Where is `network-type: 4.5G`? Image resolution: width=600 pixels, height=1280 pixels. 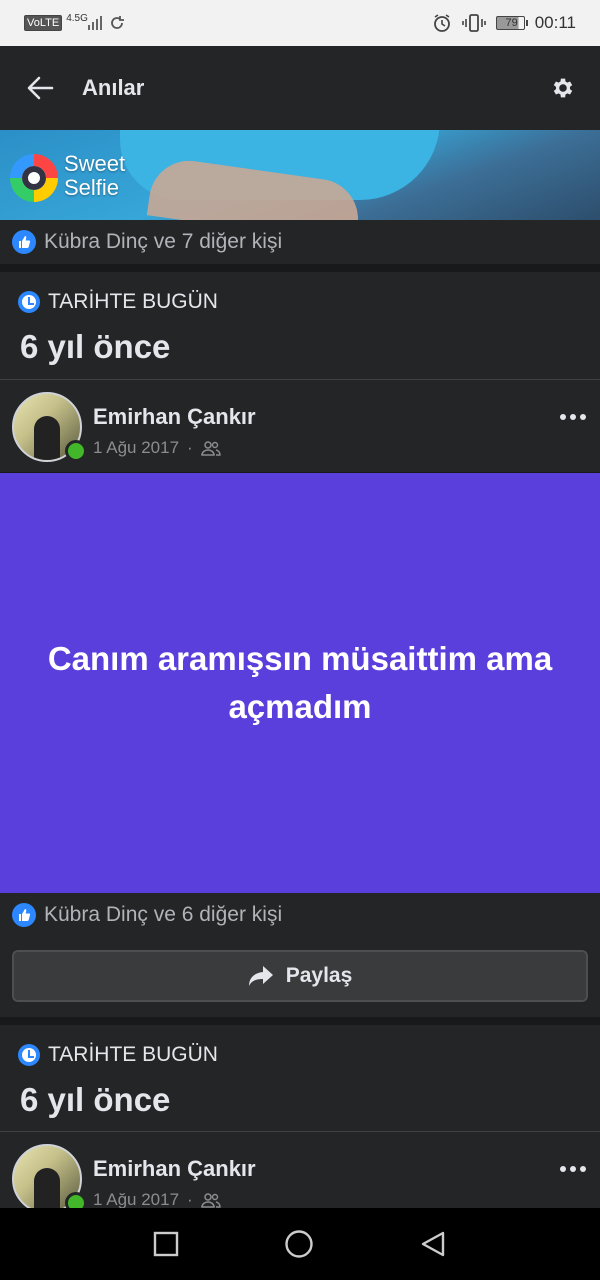
network-type: 4.5G is located at coordinates (77, 18).